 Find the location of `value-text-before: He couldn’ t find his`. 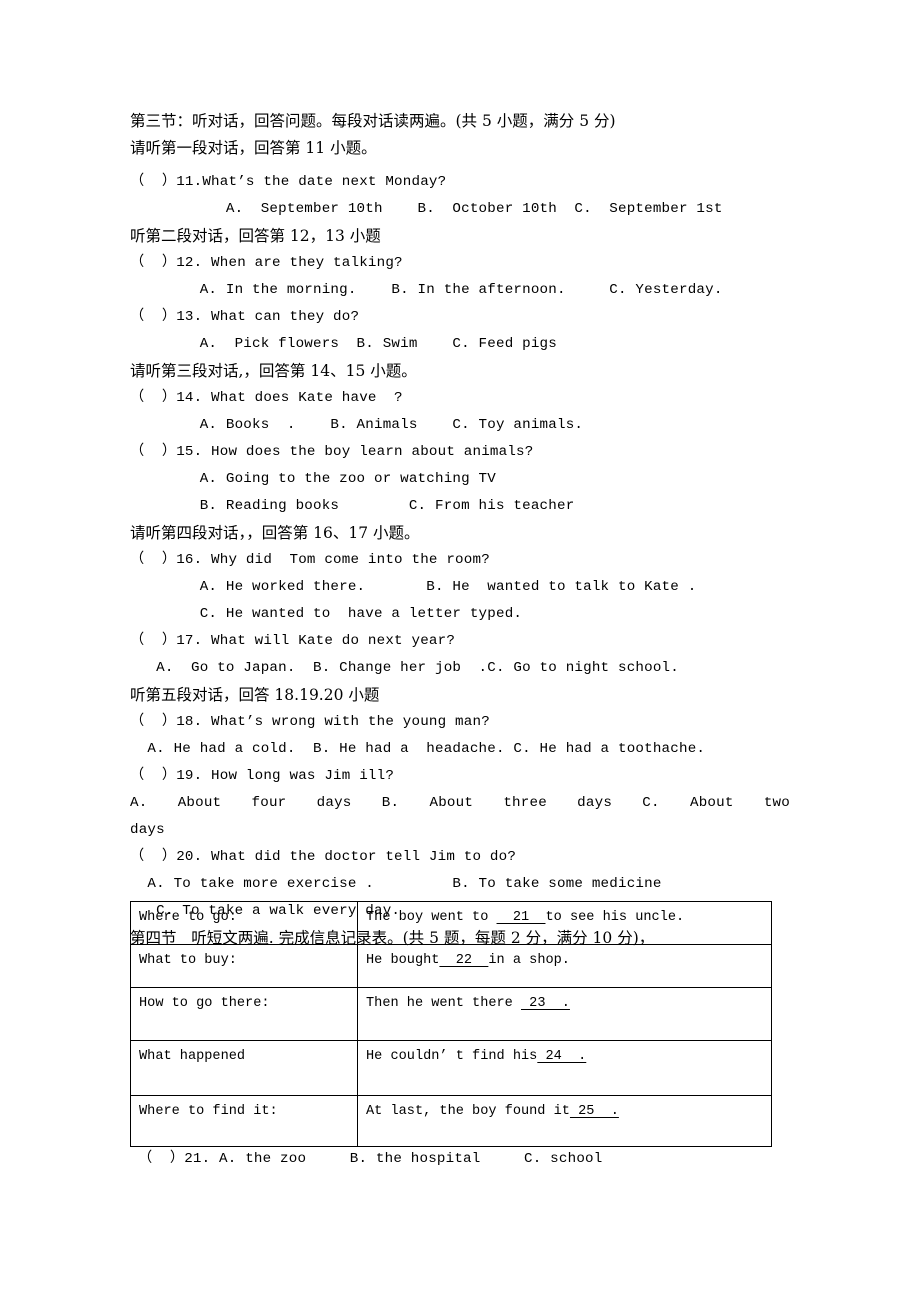

value-text-before: He couldn’ t find his is located at coordinates (452, 1056).